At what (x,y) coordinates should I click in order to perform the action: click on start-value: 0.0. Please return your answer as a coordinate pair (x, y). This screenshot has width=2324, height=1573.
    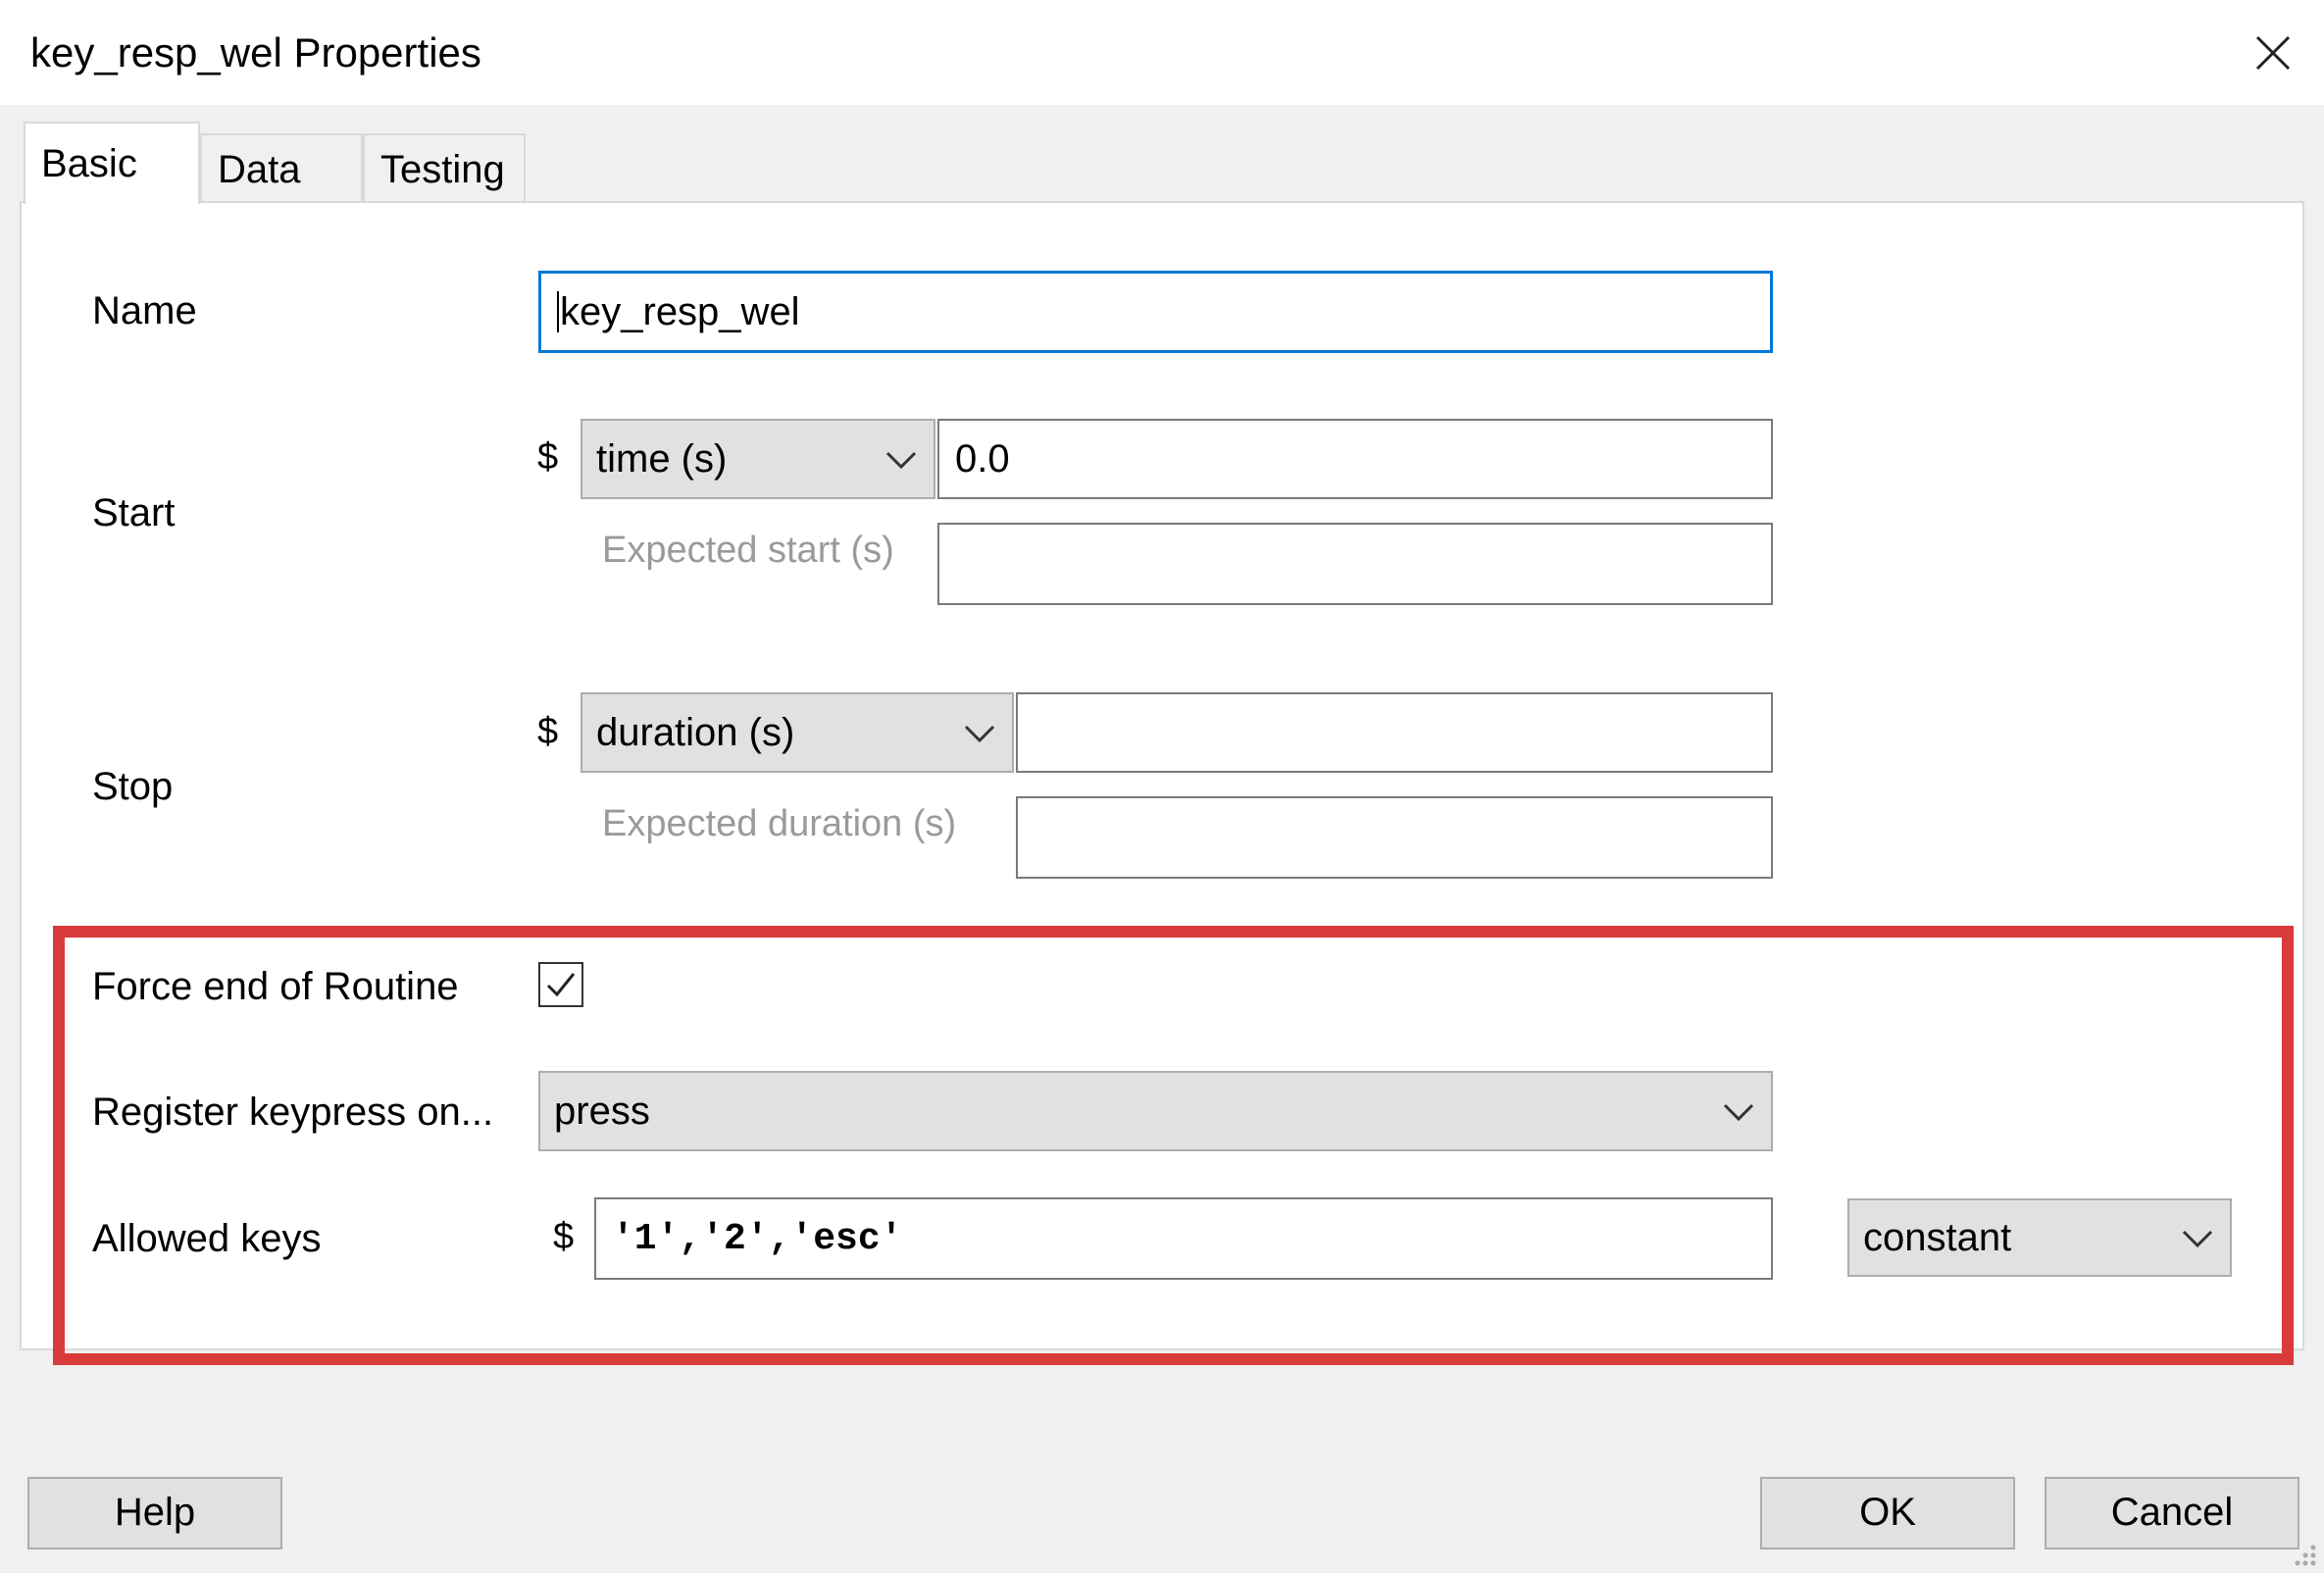
    Looking at the image, I should click on (983, 458).